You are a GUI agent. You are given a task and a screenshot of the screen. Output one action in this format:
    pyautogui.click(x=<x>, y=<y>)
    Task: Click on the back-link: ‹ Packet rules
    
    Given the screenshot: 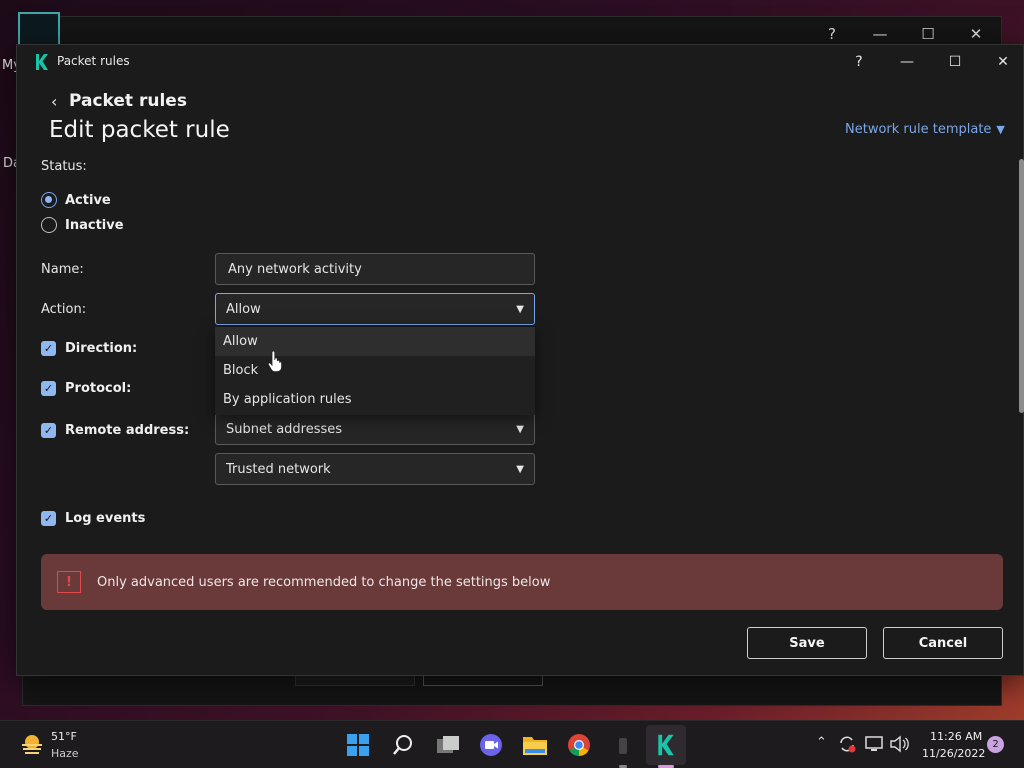 What is the action you would take?
    pyautogui.click(x=119, y=101)
    